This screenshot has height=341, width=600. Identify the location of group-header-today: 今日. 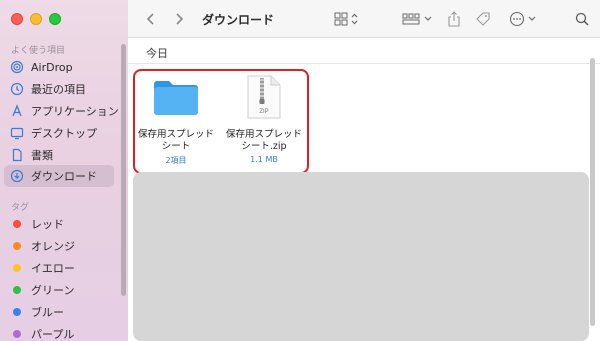
(157, 53).